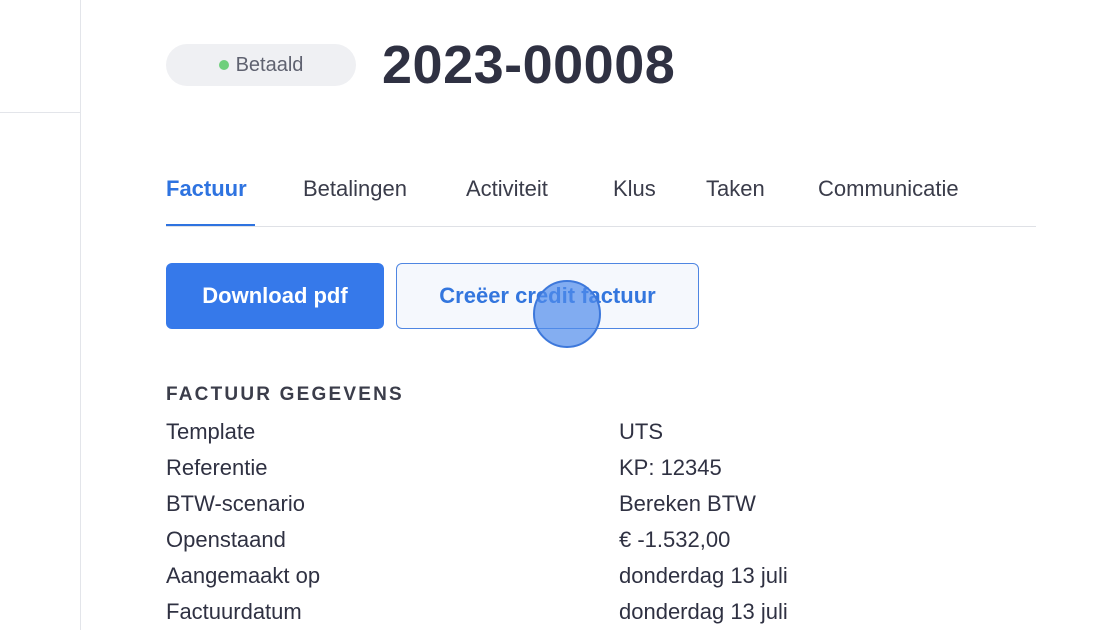  What do you see at coordinates (888, 189) in the screenshot?
I see `tab-communicatie: Communicatie` at bounding box center [888, 189].